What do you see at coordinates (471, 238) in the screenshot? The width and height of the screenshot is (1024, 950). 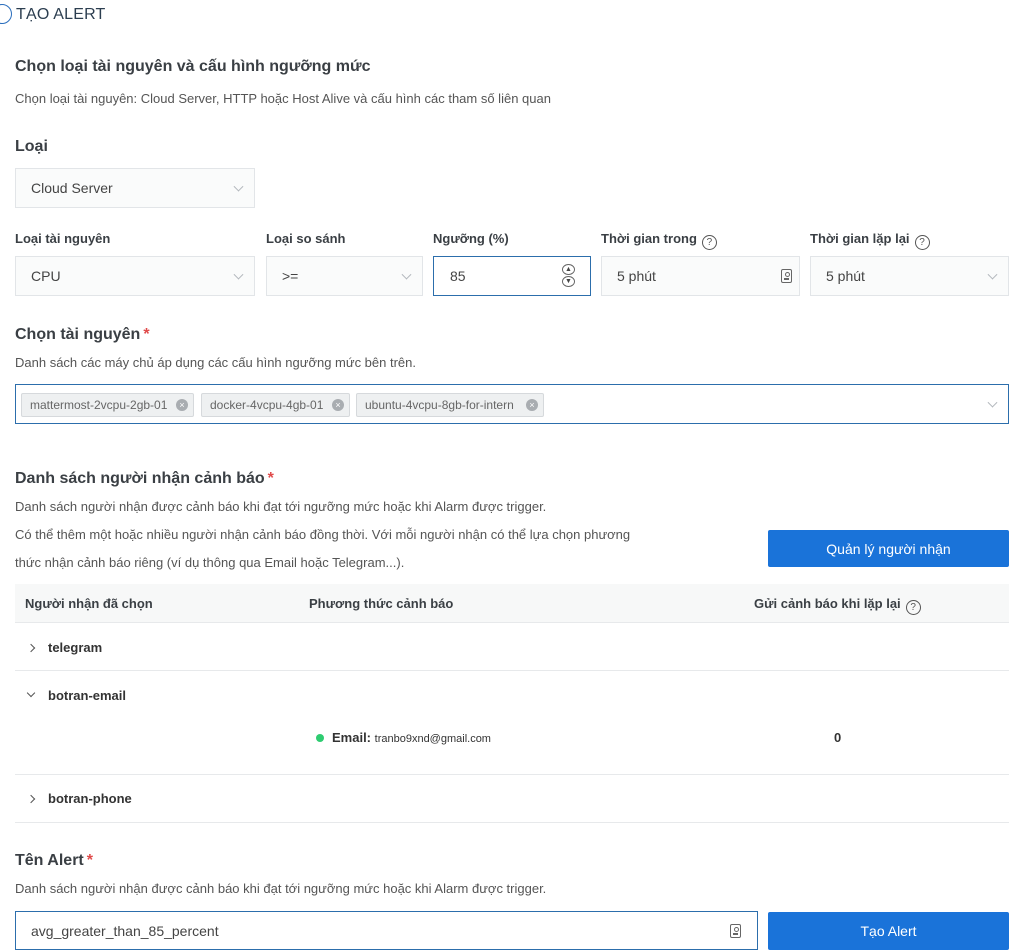 I see `threshold-label: Ngưỡng (%)` at bounding box center [471, 238].